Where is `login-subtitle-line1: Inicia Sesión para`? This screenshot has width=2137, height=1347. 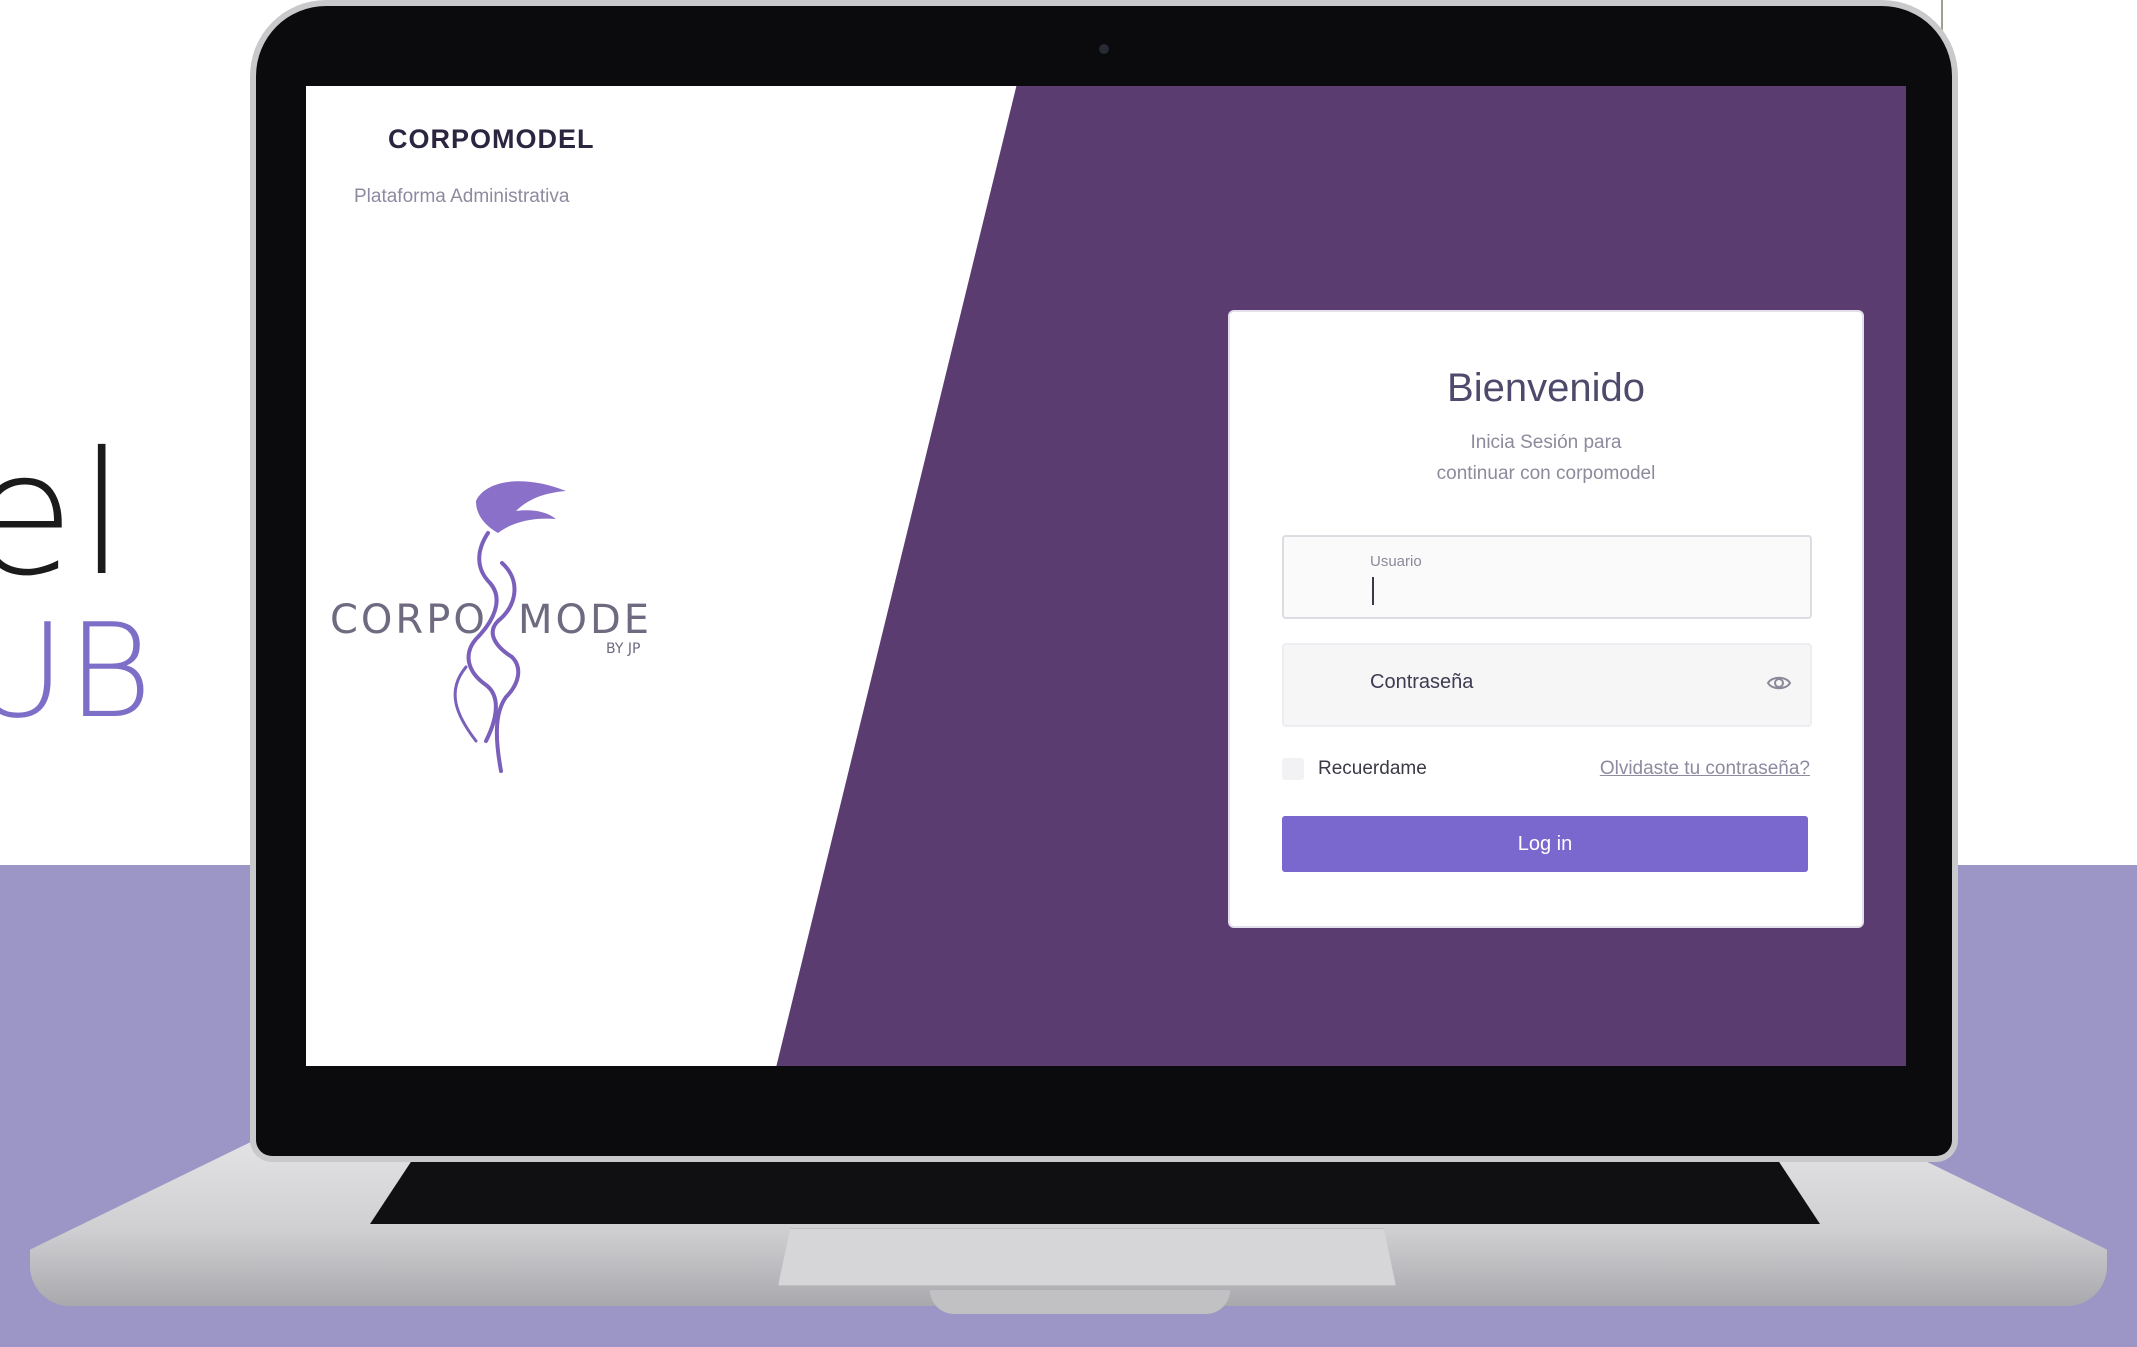 login-subtitle-line1: Inicia Sesión para is located at coordinates (1546, 442).